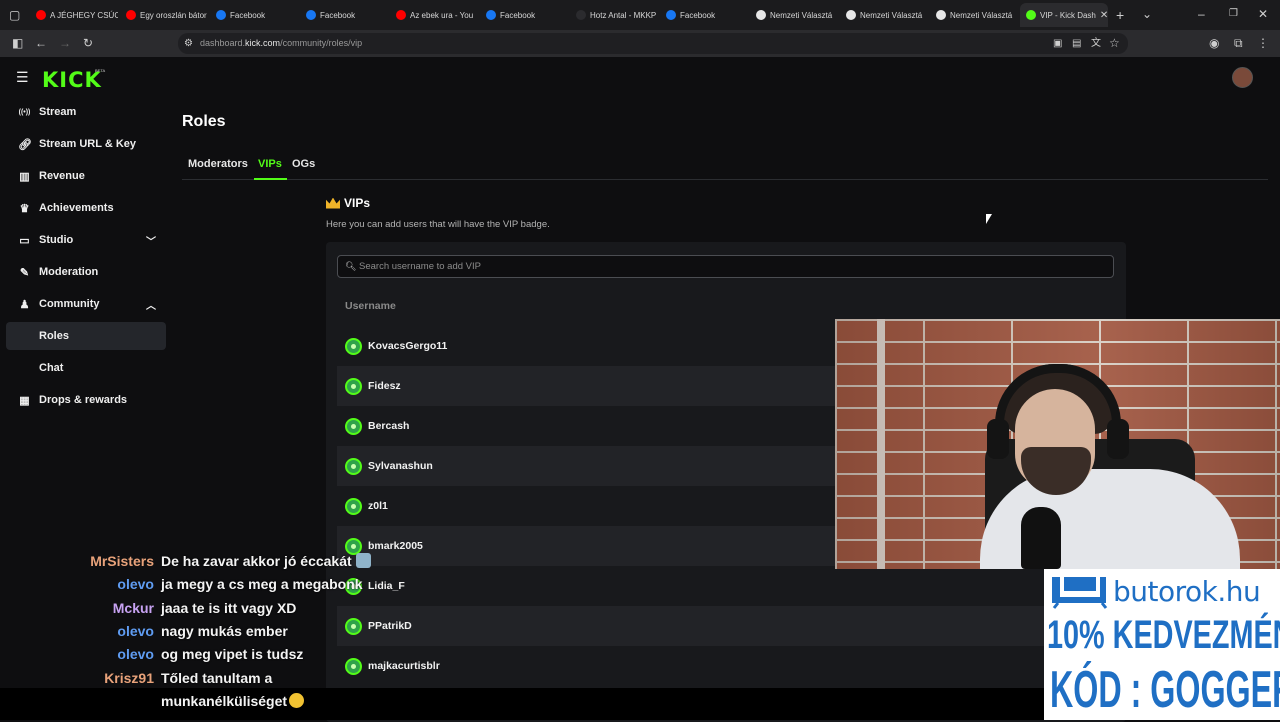 The width and height of the screenshot is (1280, 722). I want to click on sidebar-item-community: ♟ Community ︿, so click(86, 304).